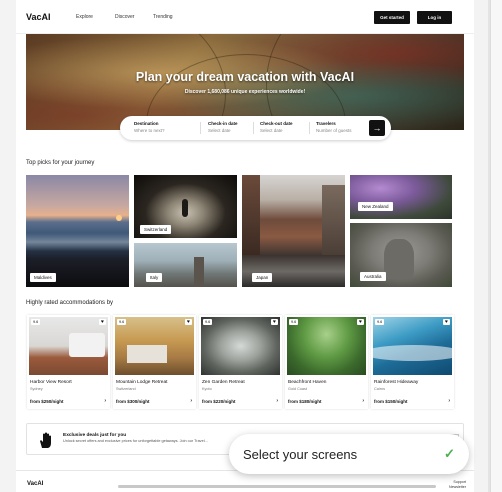 The image size is (502, 492). Describe the element at coordinates (396, 382) in the screenshot. I see `accommodation-name: Rainforest Hideaway` at that location.